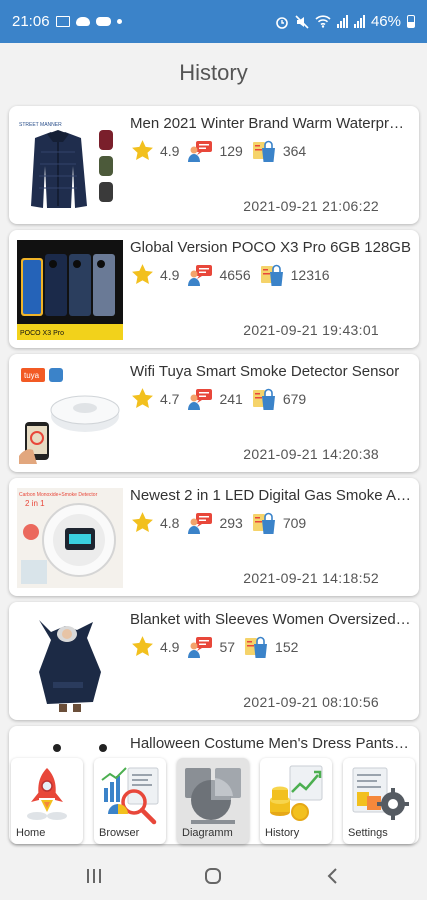  I want to click on nav-browser: Browser, so click(130, 801).